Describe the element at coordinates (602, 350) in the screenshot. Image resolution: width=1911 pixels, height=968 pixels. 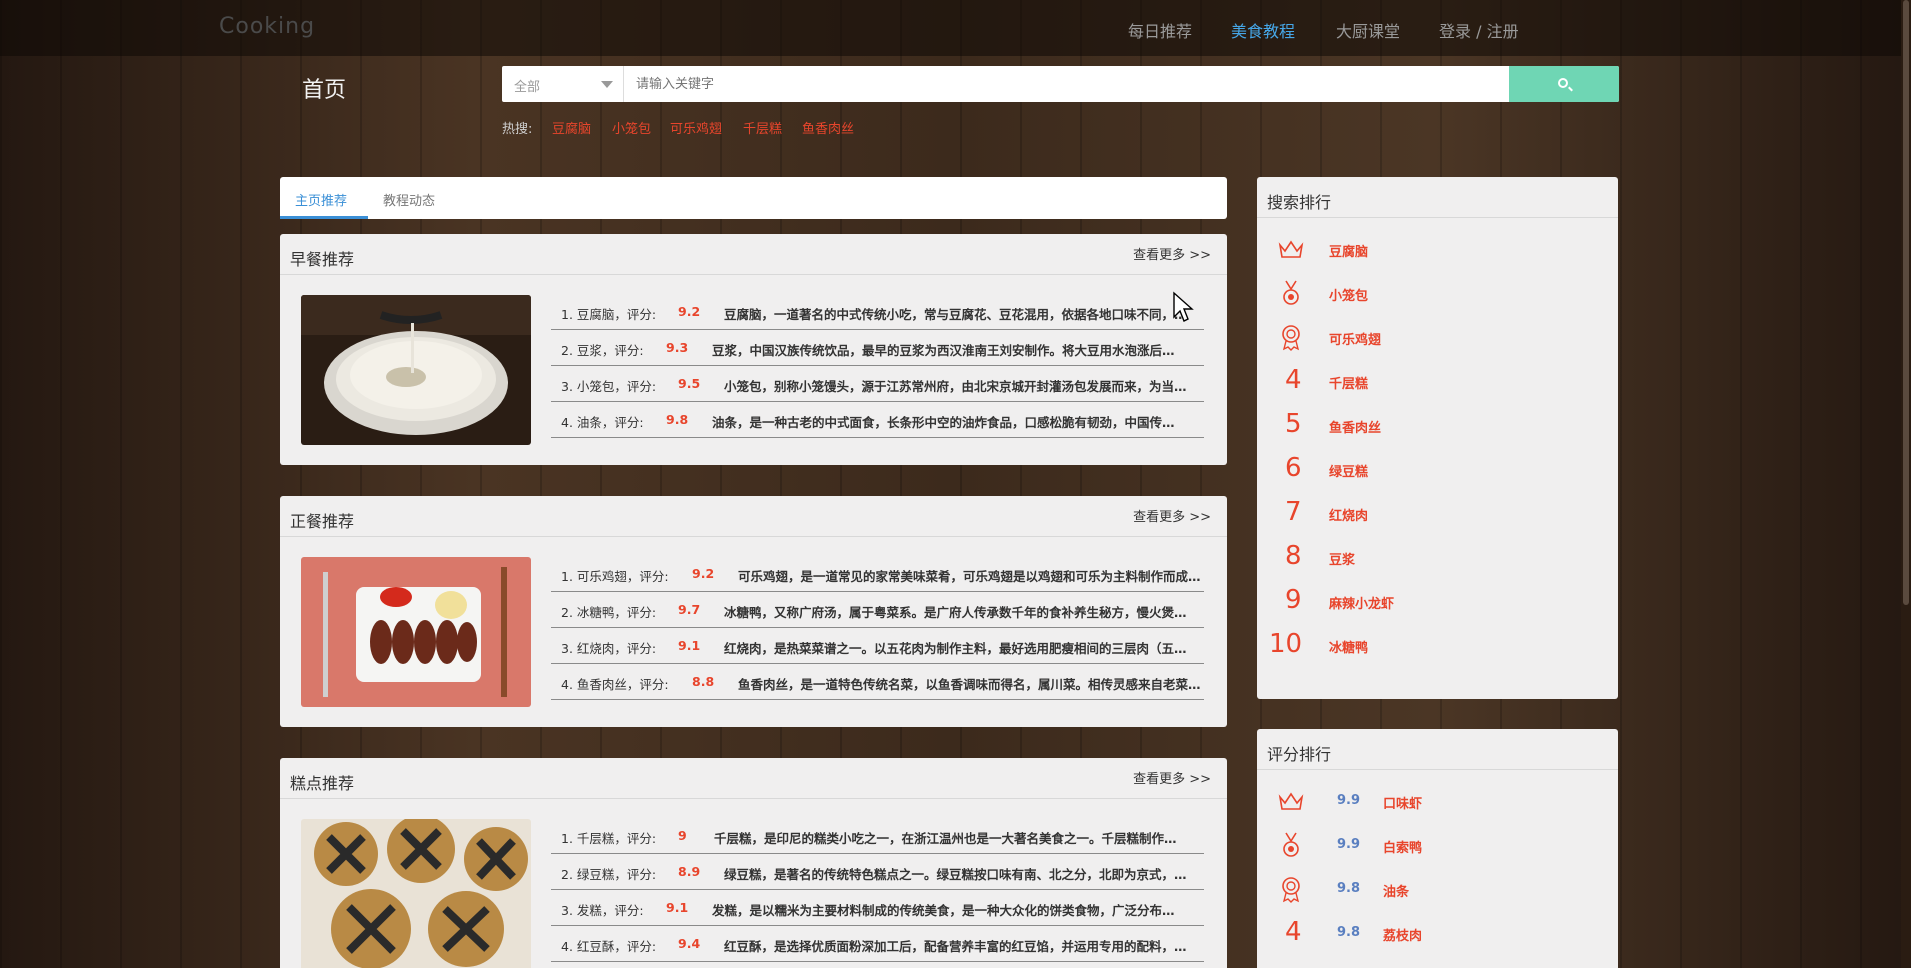
I see `dish-name: 2. 豆浆，评分:` at that location.